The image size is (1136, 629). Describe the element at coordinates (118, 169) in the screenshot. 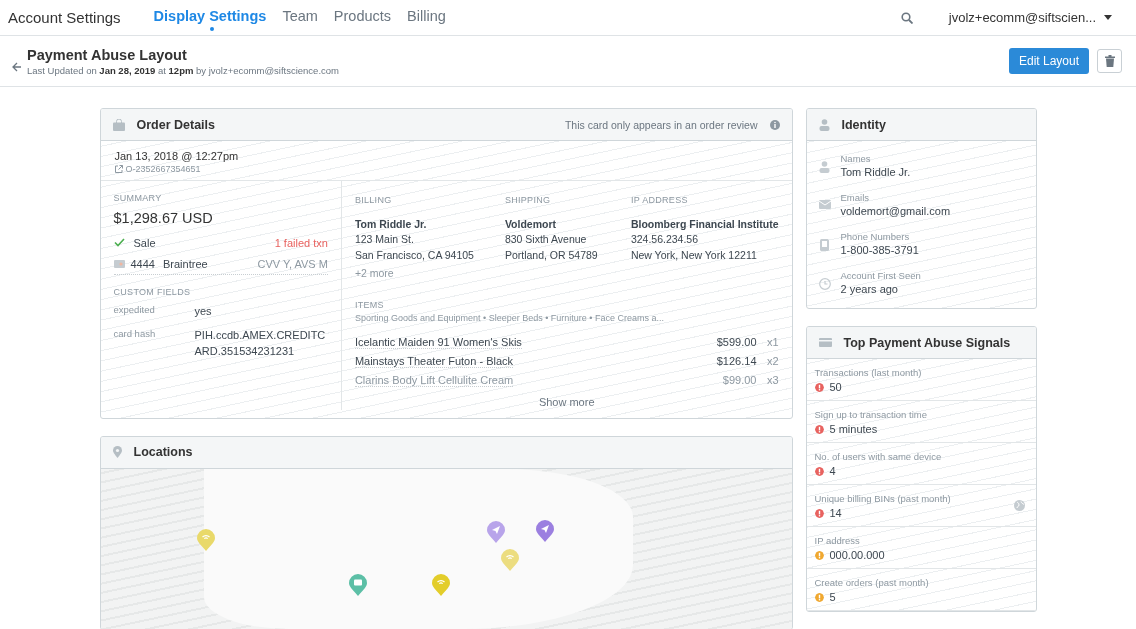

I see `external-link-icon` at that location.